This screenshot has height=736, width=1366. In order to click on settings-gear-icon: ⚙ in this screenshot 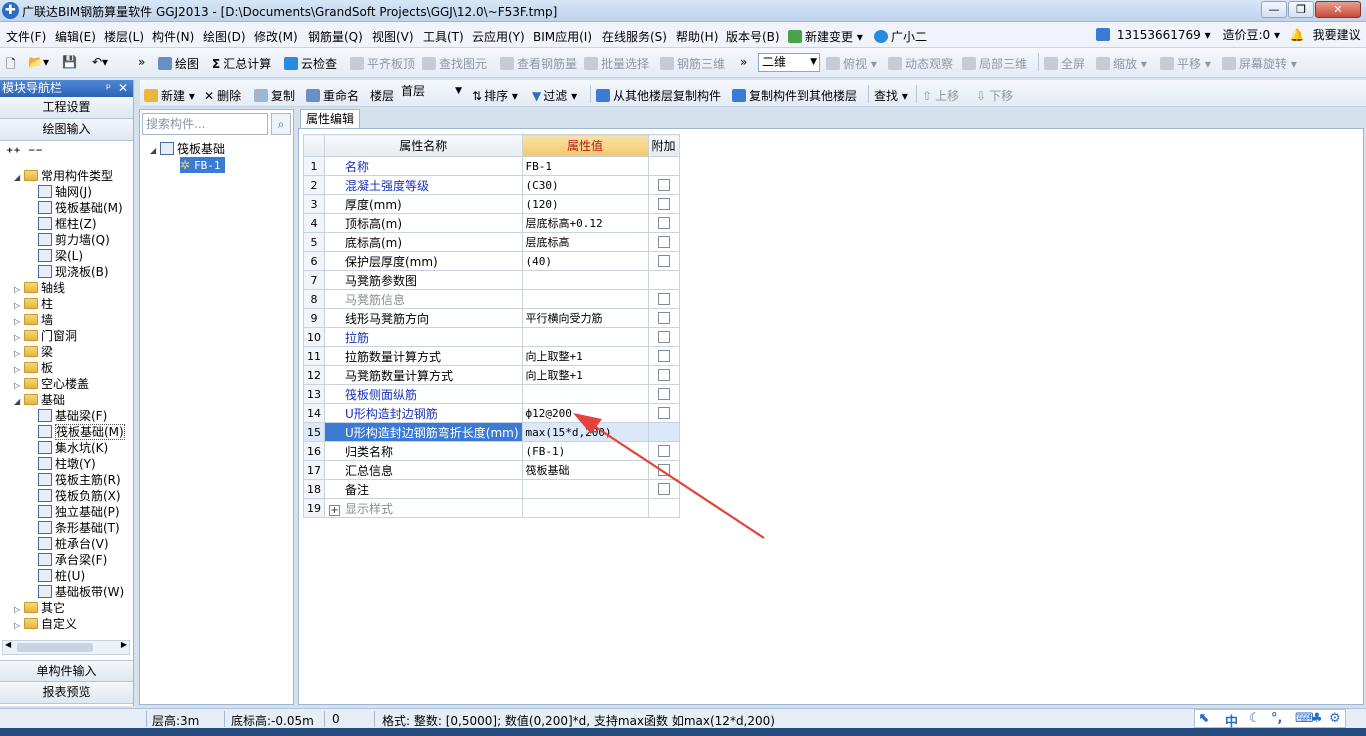, I will do `click(1335, 718)`.